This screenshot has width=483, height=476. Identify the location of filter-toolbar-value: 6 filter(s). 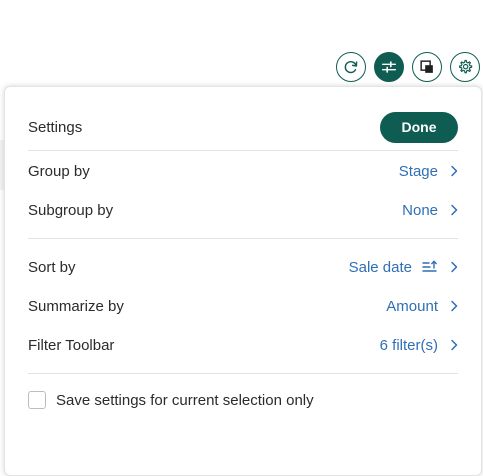
(419, 345).